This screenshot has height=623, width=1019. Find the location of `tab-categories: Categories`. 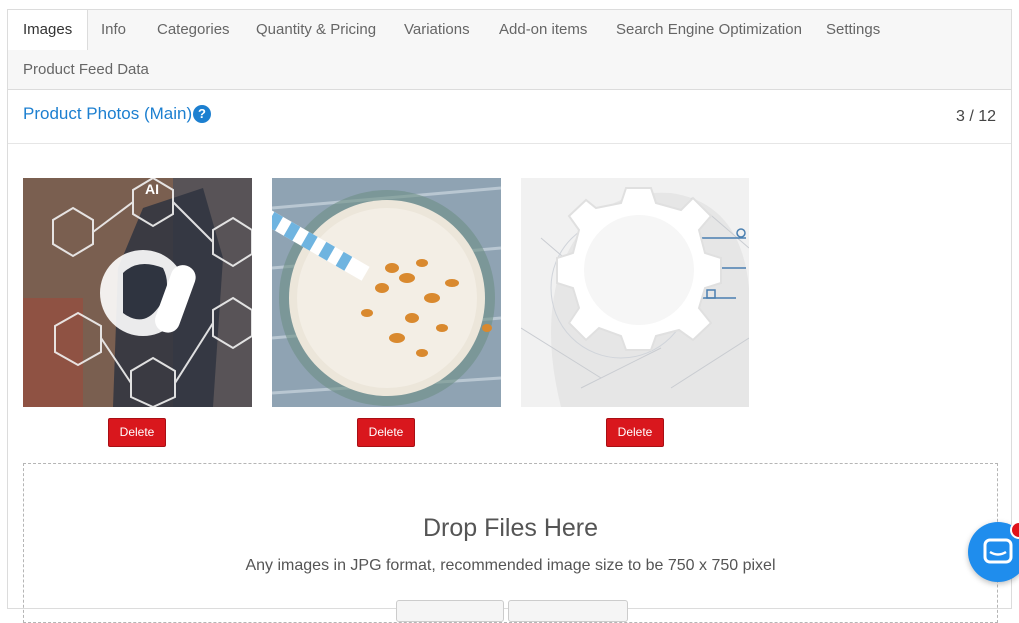

tab-categories: Categories is located at coordinates (193, 30).